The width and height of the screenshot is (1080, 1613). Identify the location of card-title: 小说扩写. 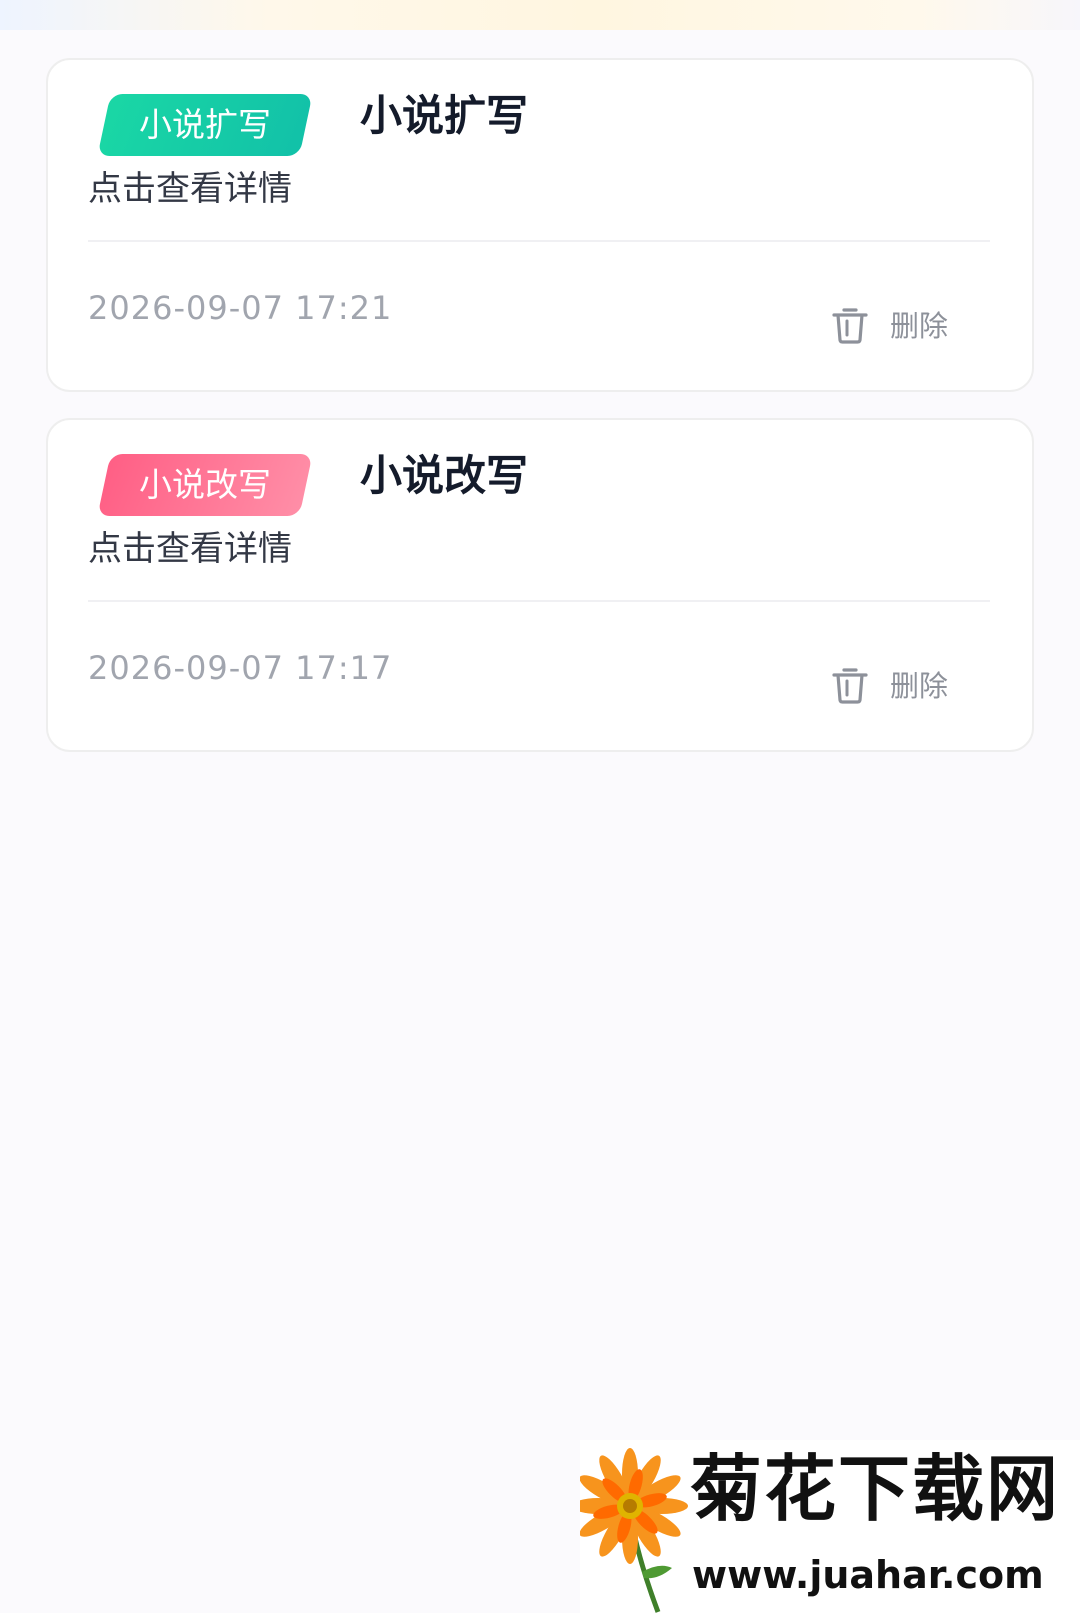
(444, 115).